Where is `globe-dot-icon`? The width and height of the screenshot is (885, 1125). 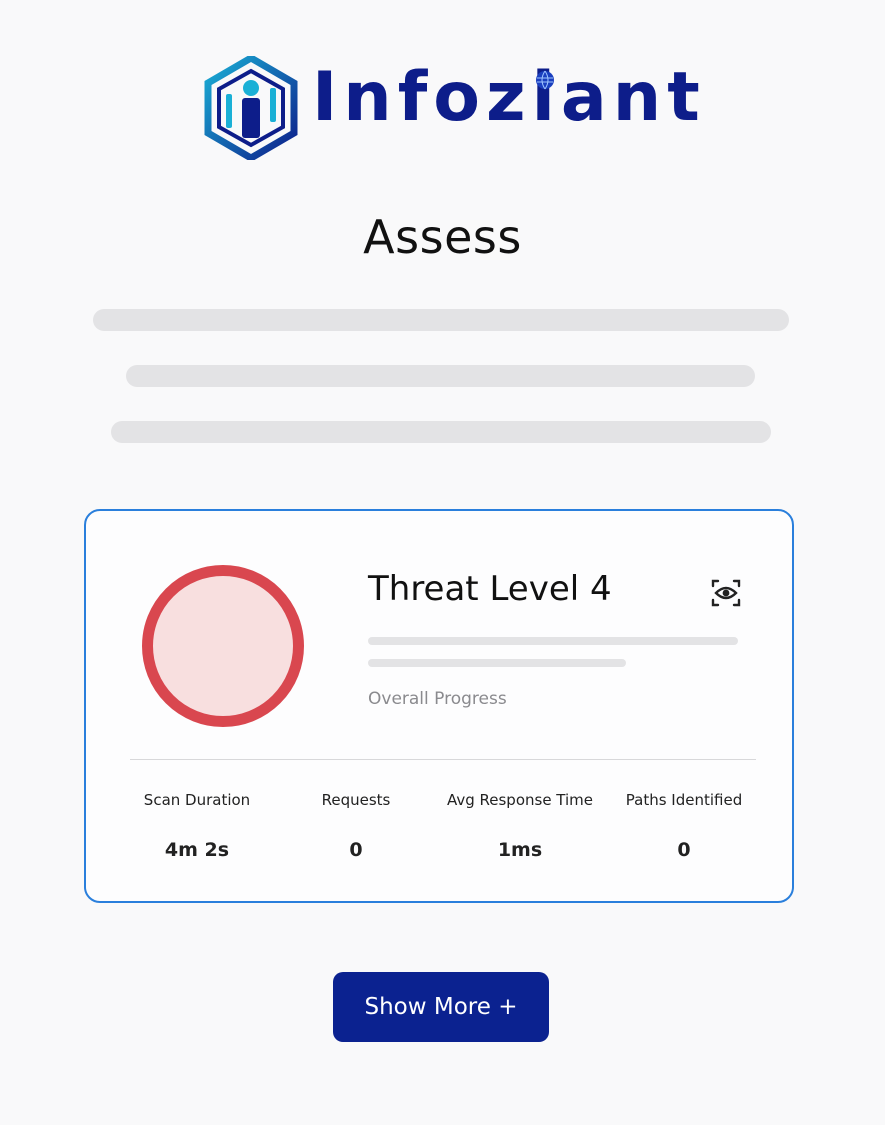
globe-dot-icon is located at coordinates (545, 80).